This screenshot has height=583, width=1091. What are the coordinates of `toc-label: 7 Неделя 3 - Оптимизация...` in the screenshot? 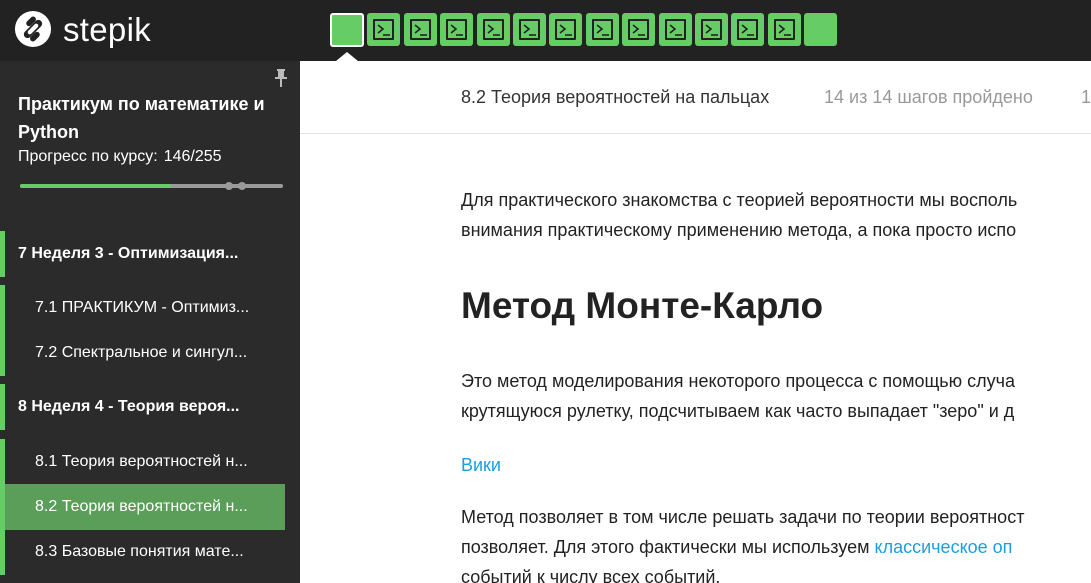 It's located at (128, 253).